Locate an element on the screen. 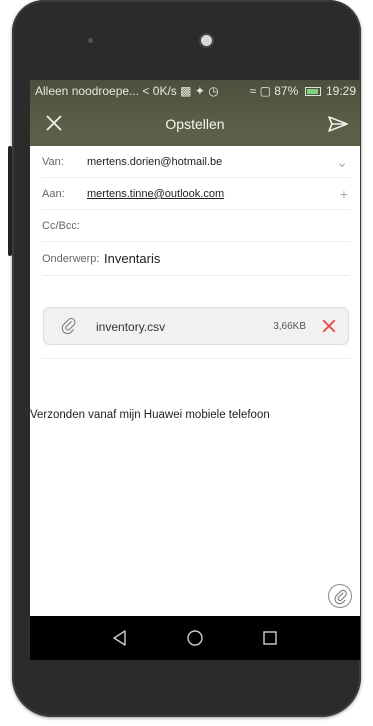  volume-button is located at coordinates (10, 201).